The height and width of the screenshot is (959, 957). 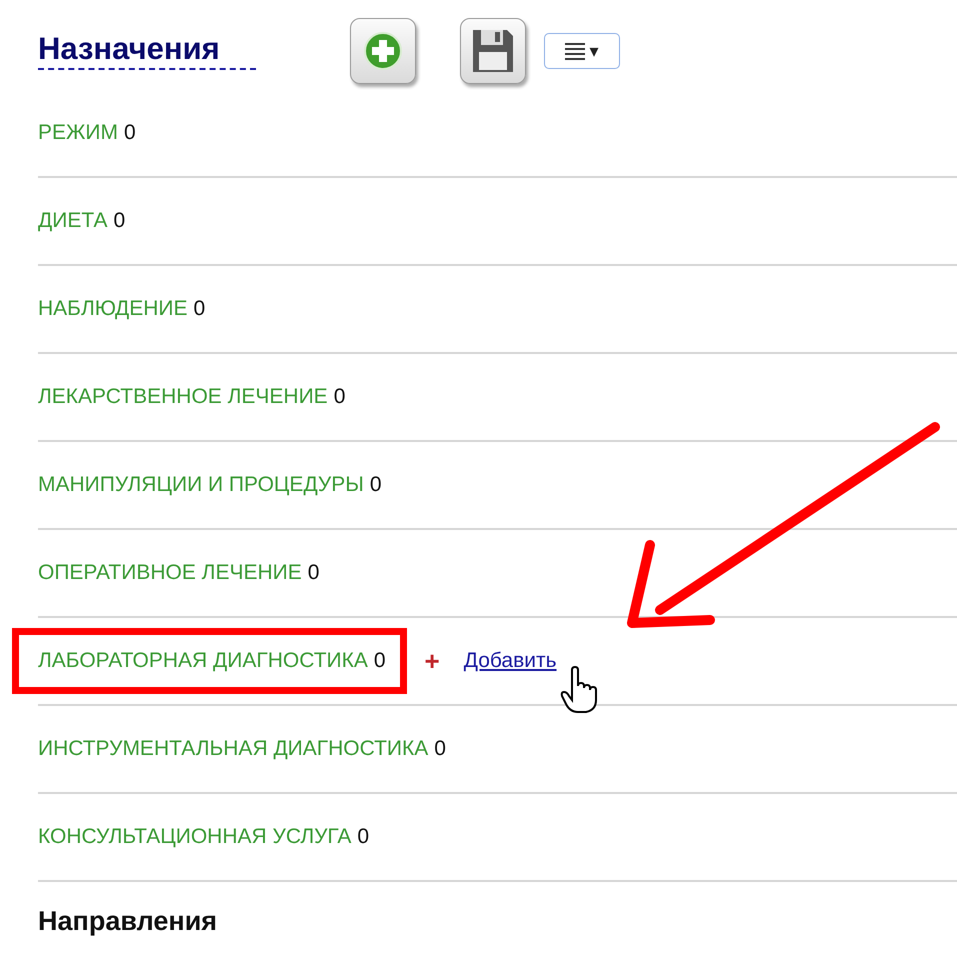 What do you see at coordinates (195, 837) in the screenshot?
I see `category-label: КОНСУЛЬТАЦИОННАЯ УСЛУГА` at bounding box center [195, 837].